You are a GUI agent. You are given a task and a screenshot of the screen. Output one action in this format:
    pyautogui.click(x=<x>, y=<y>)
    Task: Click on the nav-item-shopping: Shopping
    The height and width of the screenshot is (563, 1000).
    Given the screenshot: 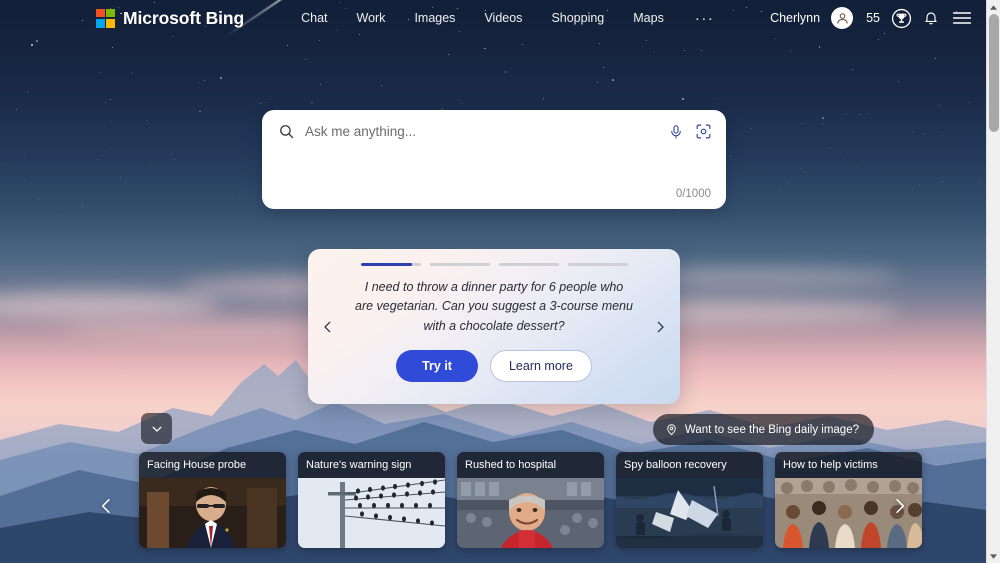 What is the action you would take?
    pyautogui.click(x=577, y=18)
    